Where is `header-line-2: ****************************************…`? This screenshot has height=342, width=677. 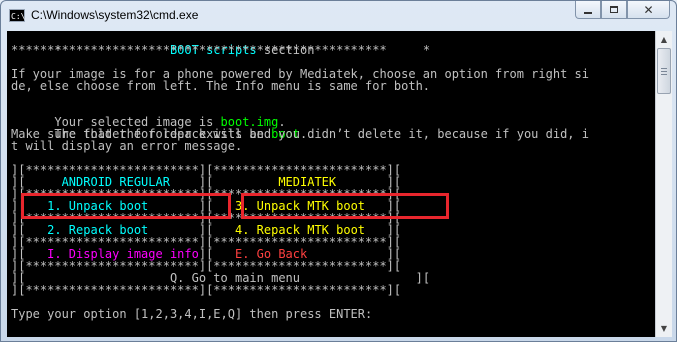 header-line-2: ****************************************… is located at coordinates (199, 50).